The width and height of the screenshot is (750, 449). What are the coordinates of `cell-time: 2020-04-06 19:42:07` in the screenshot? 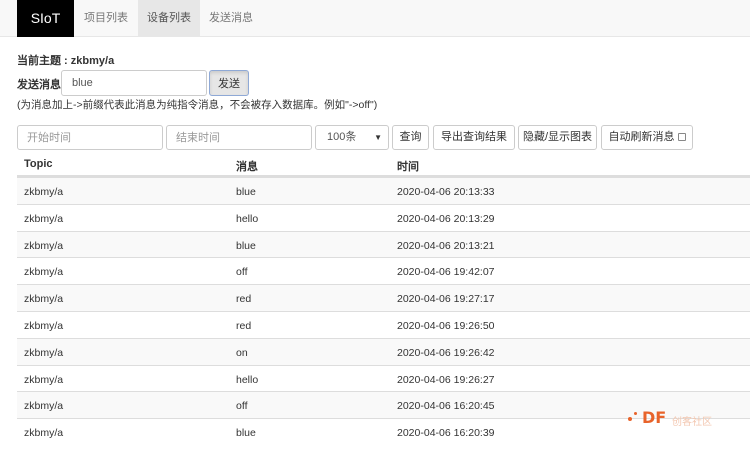 It's located at (446, 272).